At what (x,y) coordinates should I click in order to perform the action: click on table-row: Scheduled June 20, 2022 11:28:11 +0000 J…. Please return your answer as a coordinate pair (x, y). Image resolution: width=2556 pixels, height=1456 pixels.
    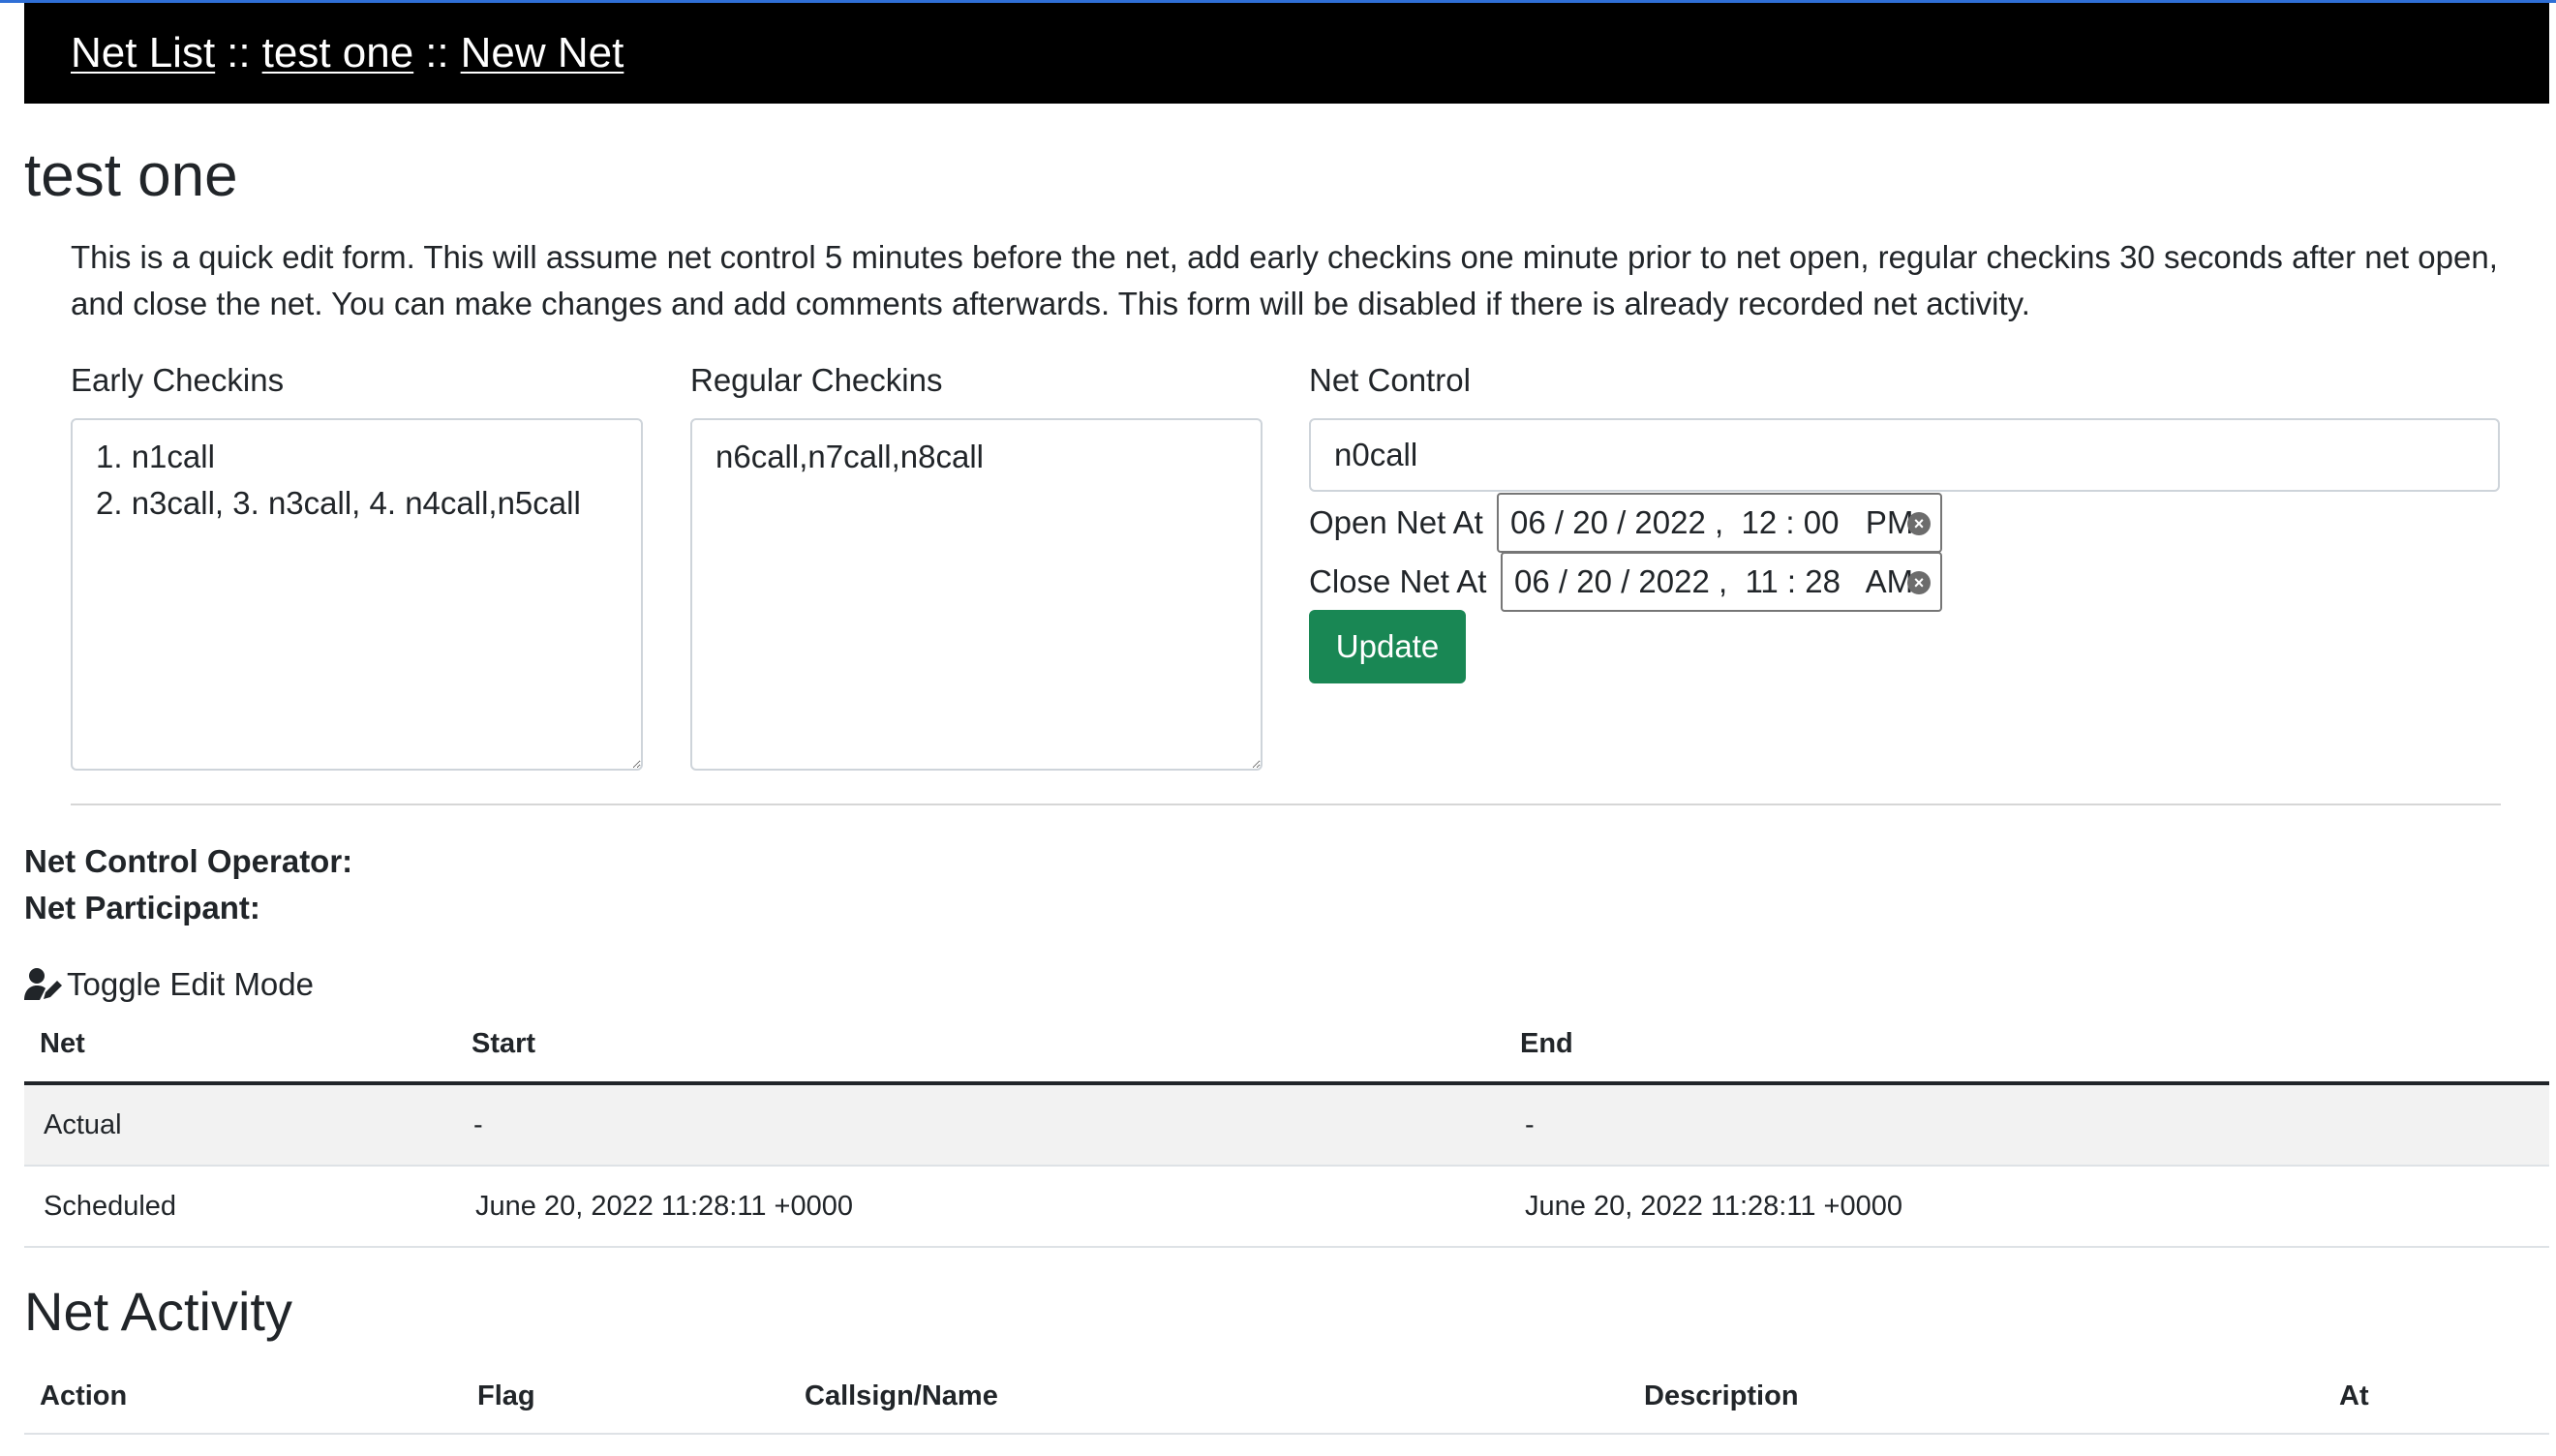
    Looking at the image, I should click on (1286, 1207).